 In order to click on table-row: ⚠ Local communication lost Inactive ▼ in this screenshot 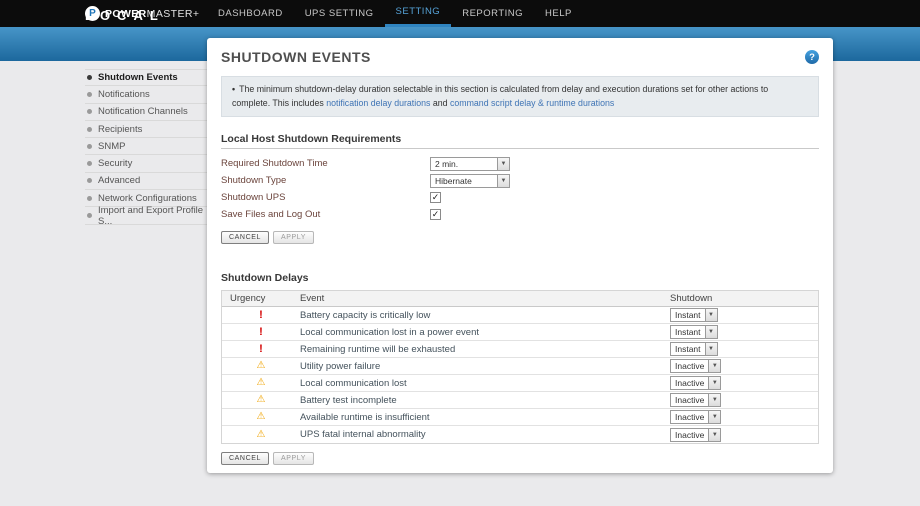, I will do `click(520, 384)`.